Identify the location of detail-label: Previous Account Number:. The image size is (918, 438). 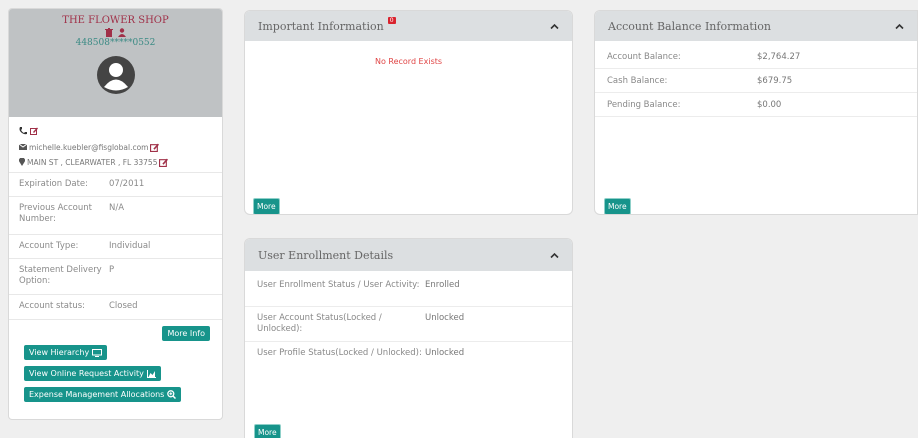
(55, 213).